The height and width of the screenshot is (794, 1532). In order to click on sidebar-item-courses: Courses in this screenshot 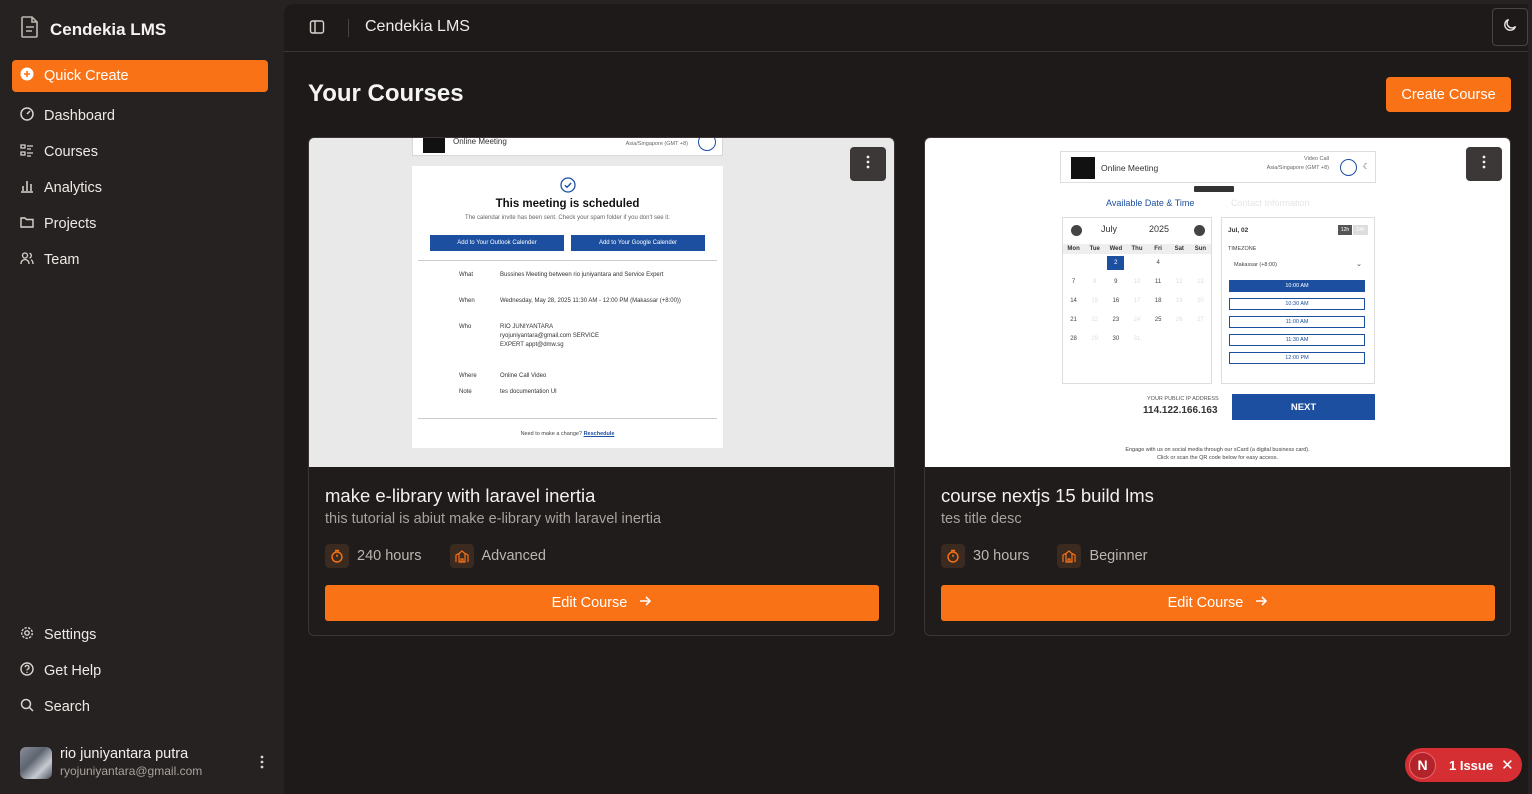, I will do `click(140, 152)`.